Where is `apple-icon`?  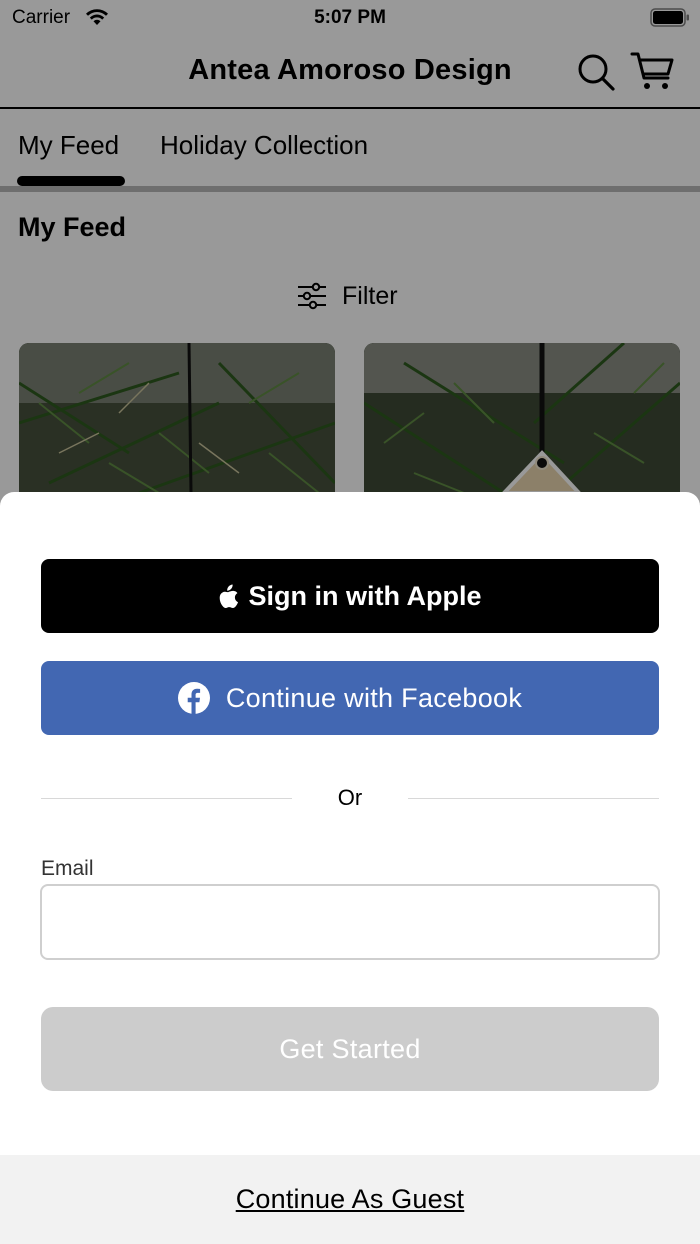
apple-icon is located at coordinates (228, 596).